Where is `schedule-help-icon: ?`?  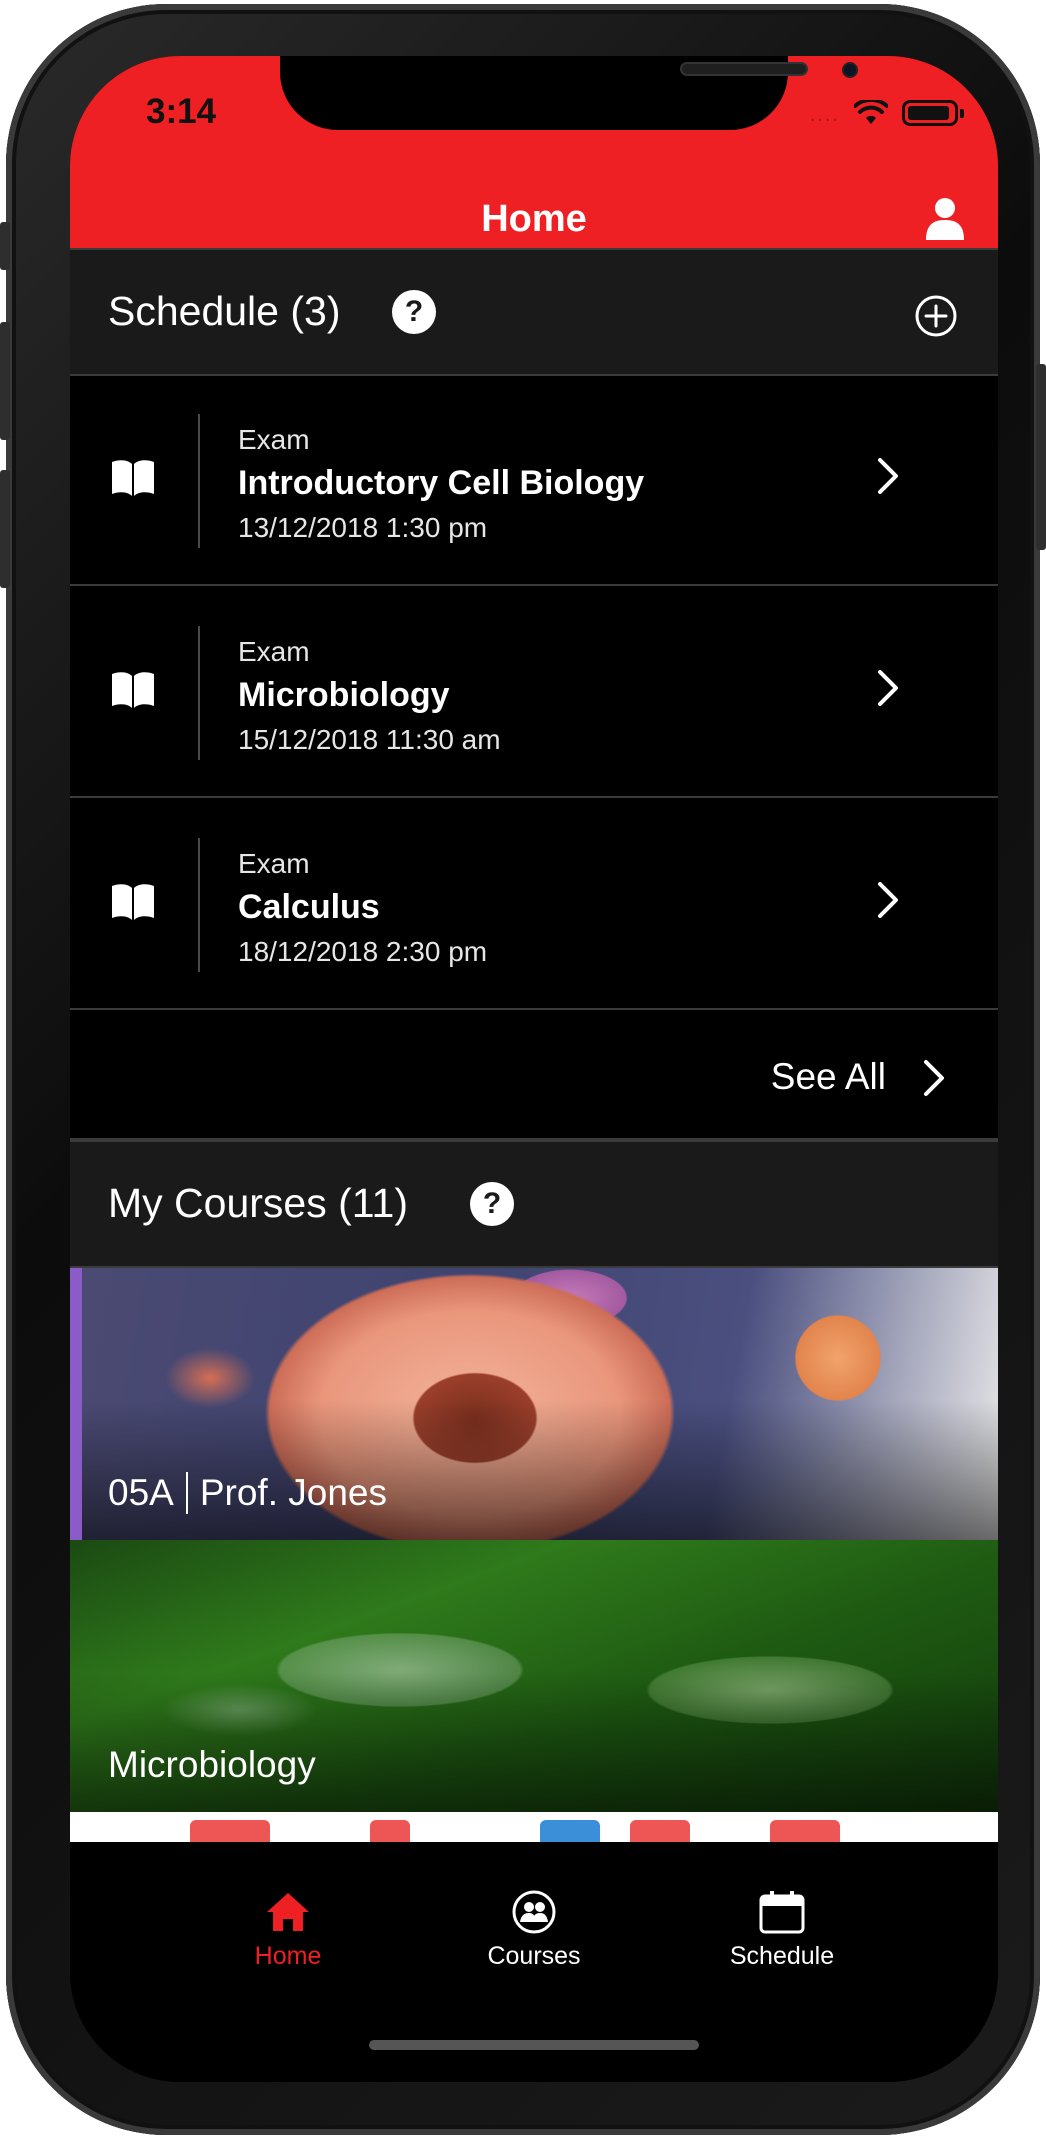 schedule-help-icon: ? is located at coordinates (414, 312).